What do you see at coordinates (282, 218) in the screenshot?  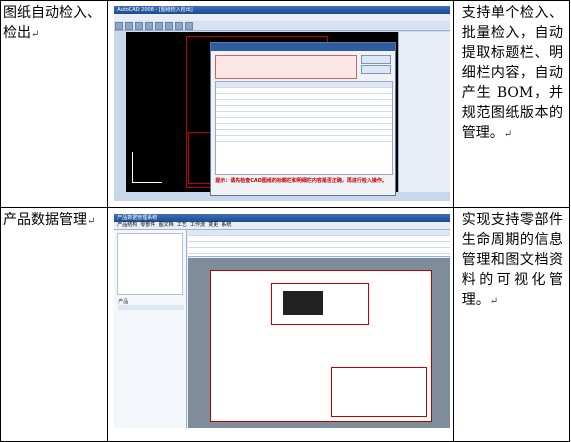 I see `window-title: 产品数据管理系统` at bounding box center [282, 218].